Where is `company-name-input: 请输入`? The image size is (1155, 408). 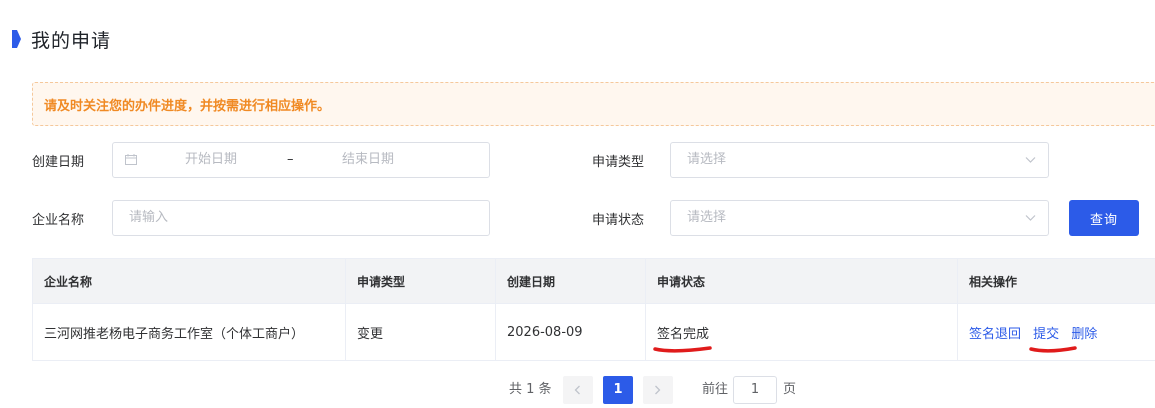 company-name-input: 请输入 is located at coordinates (301, 218).